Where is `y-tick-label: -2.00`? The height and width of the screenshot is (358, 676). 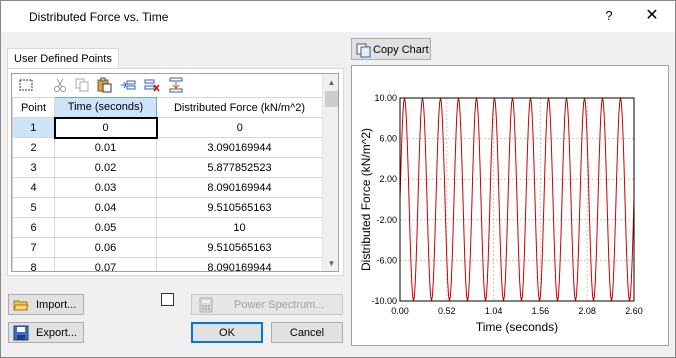
y-tick-label: -2.00 is located at coordinates (386, 220).